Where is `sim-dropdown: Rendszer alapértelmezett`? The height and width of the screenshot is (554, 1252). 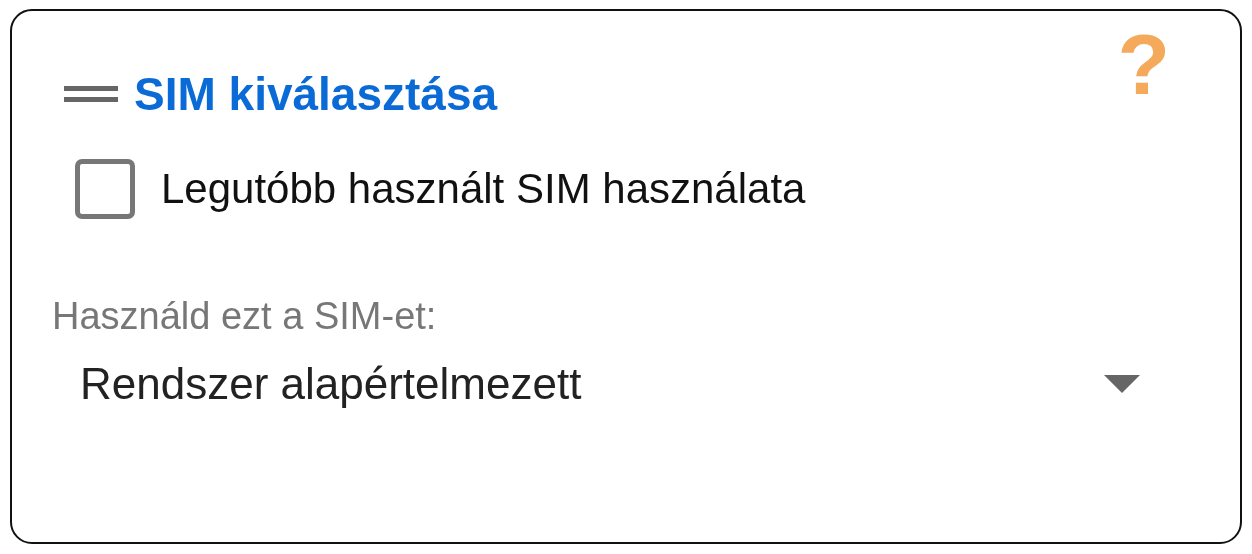 sim-dropdown: Rendszer alapértelmezett is located at coordinates (626, 381).